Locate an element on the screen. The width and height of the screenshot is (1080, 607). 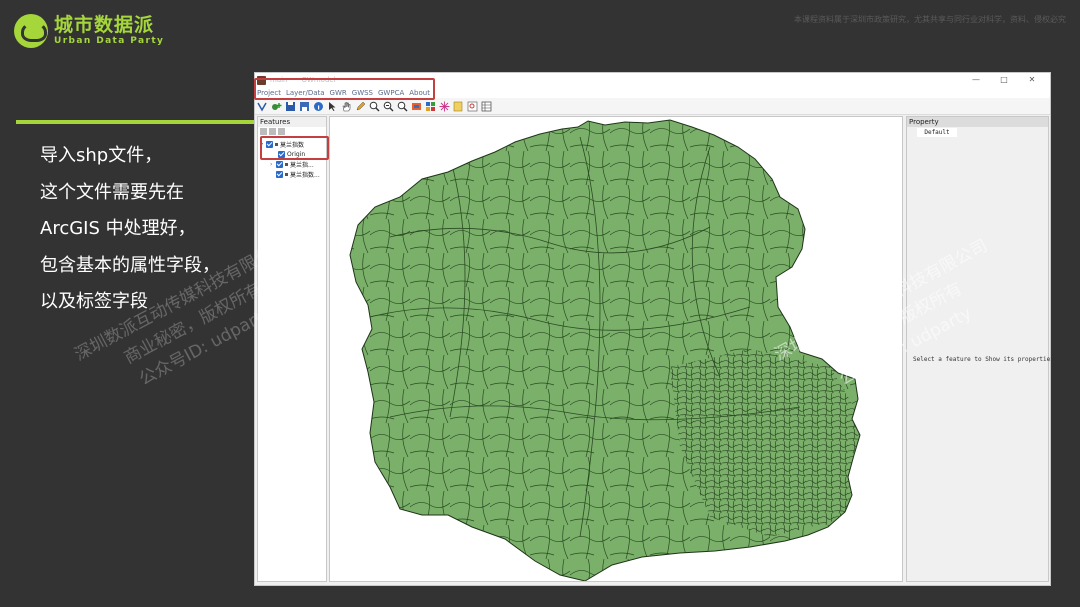
edit-pencil-icon is located at coordinates (360, 106).